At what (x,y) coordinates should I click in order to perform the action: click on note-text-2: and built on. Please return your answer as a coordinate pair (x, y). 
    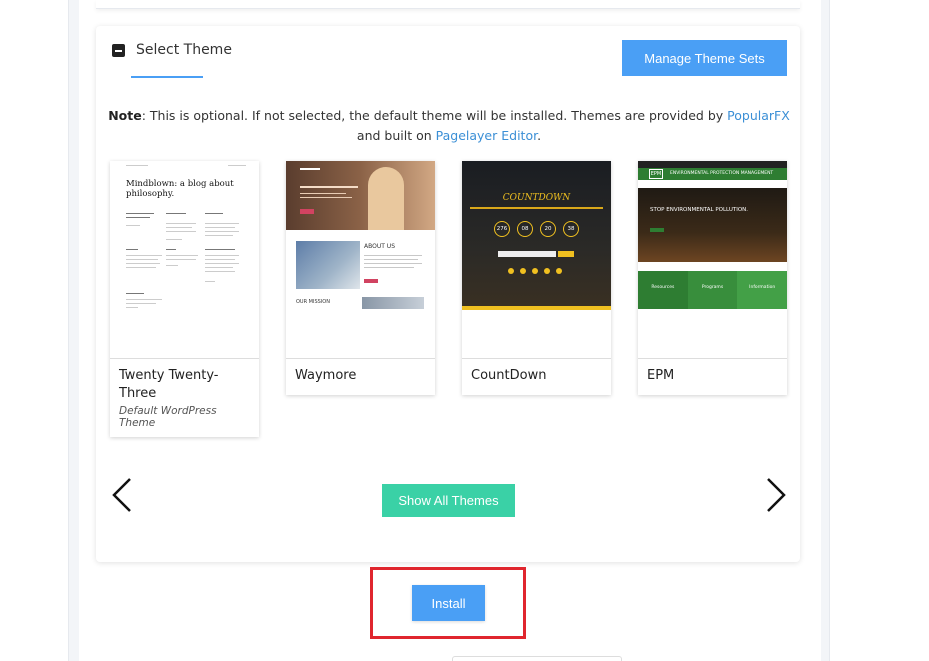
    Looking at the image, I should click on (396, 135).